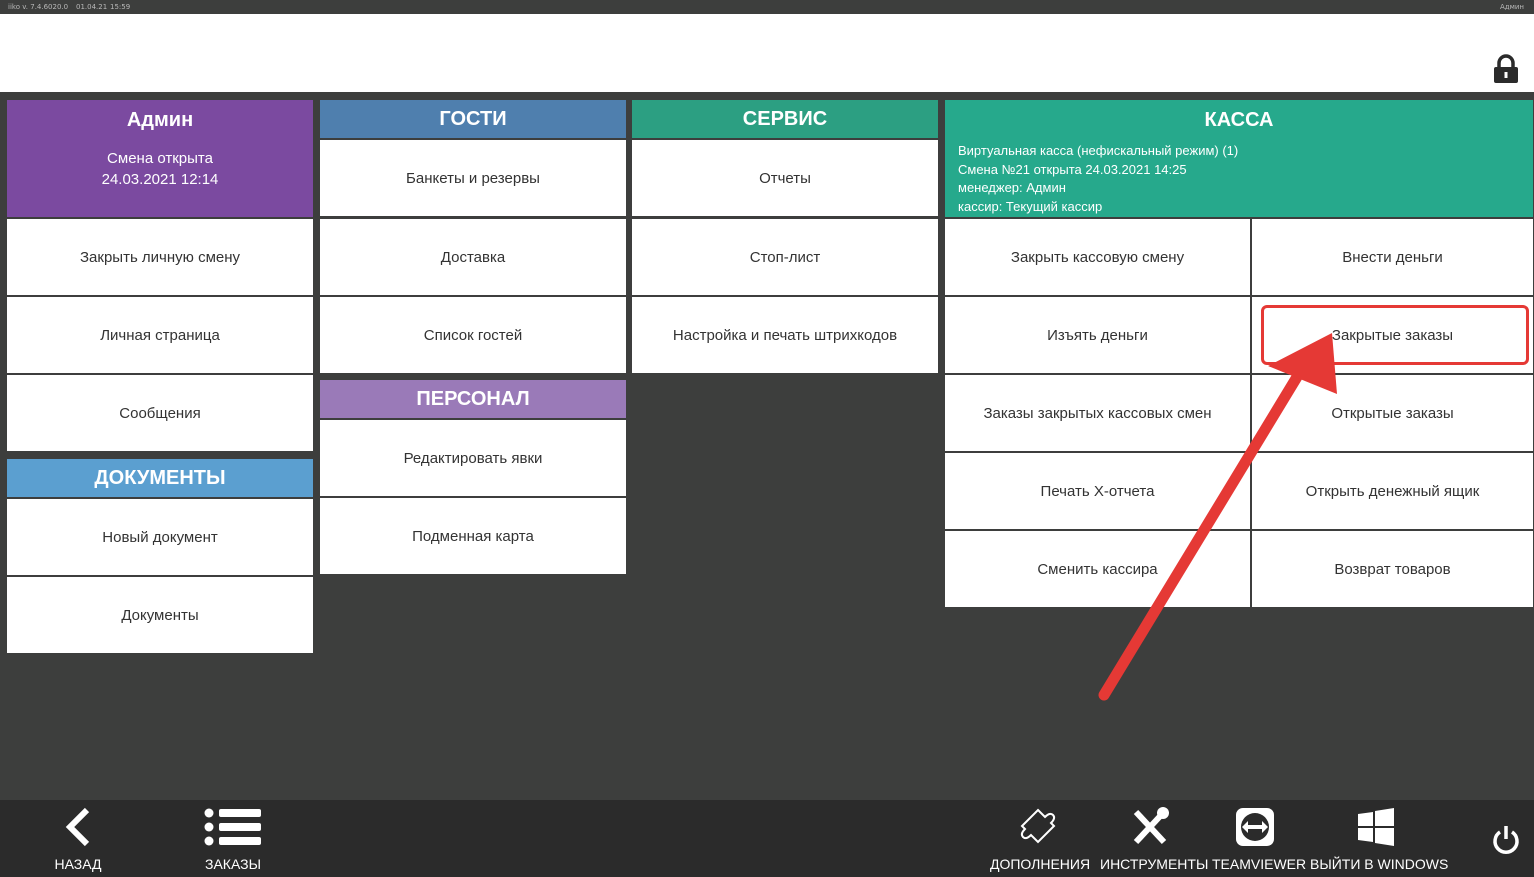 Image resolution: width=1534 pixels, height=877 pixels. Describe the element at coordinates (1154, 864) in the screenshot. I see `tools-label: ИНСТРУМЕНТЫ` at that location.